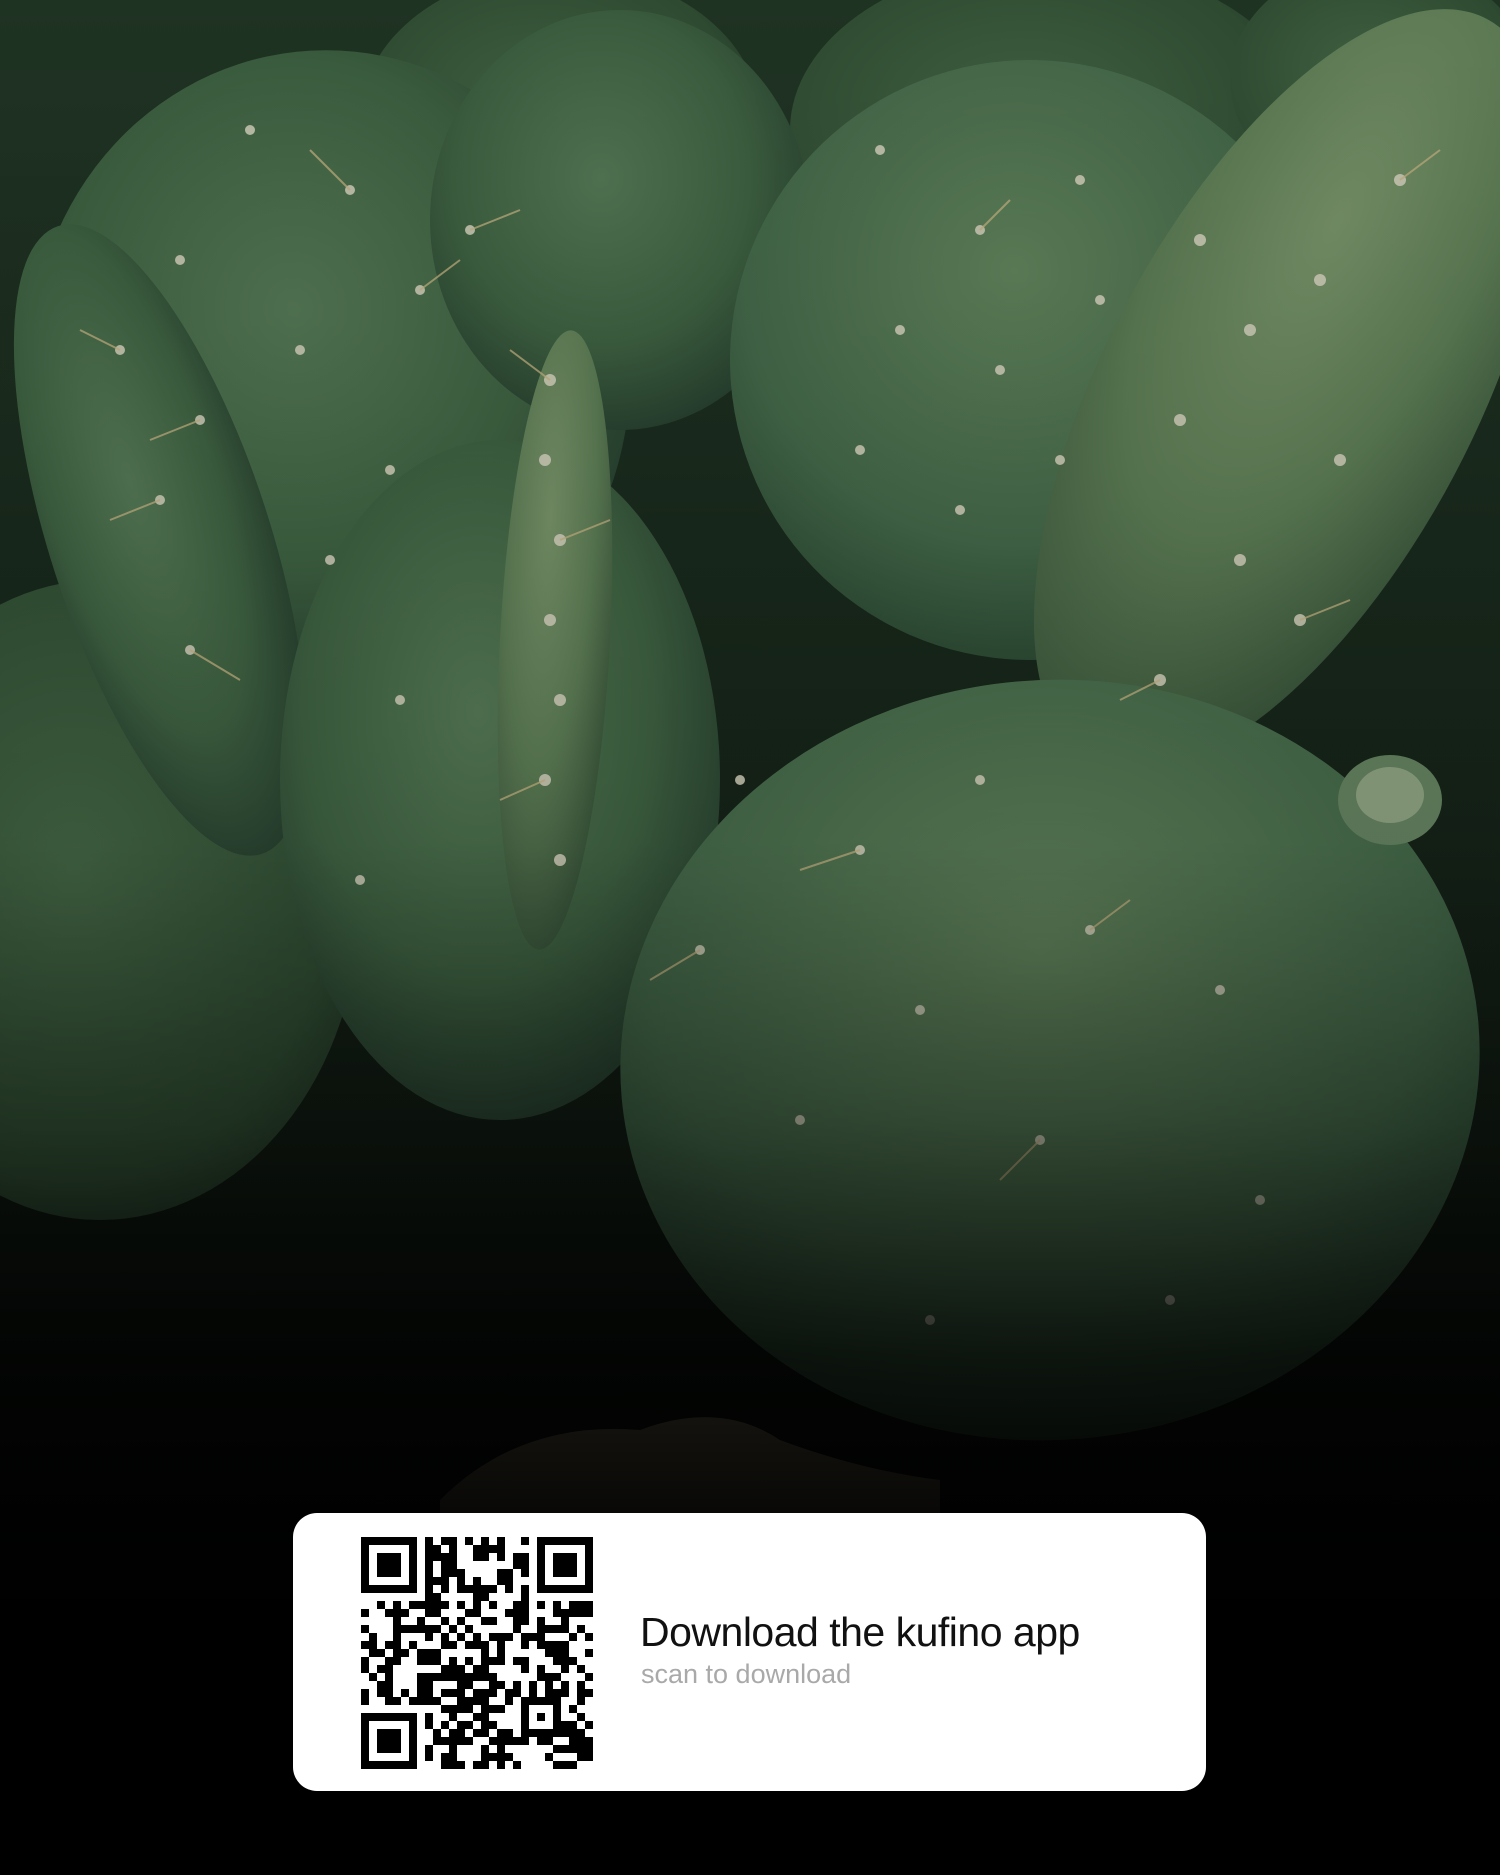  I want to click on download-app-card: Download the kufino app scan to download, so click(749, 1652).